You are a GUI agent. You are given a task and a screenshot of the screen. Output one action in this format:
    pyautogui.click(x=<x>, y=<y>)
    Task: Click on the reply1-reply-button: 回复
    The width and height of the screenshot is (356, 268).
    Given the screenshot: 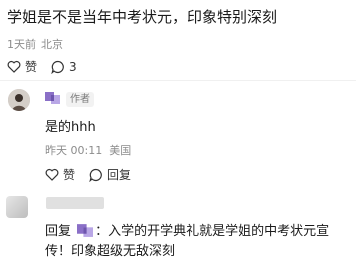 What is the action you would take?
    pyautogui.click(x=110, y=174)
    